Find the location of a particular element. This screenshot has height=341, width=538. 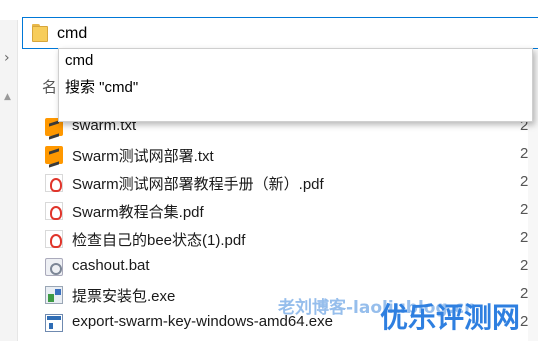

autocomplete-item-cmd: cmd is located at coordinates (79, 60).